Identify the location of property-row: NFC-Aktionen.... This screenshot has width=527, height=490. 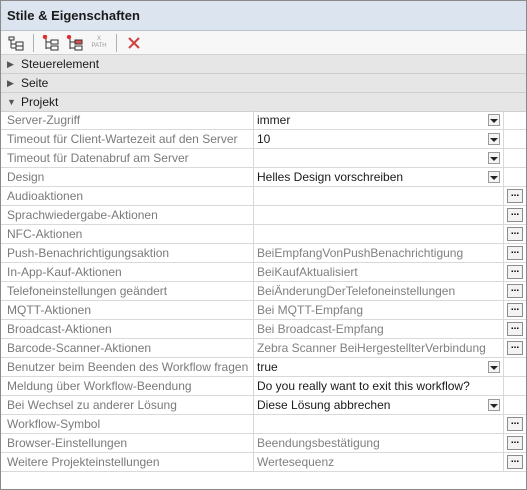
(263, 234).